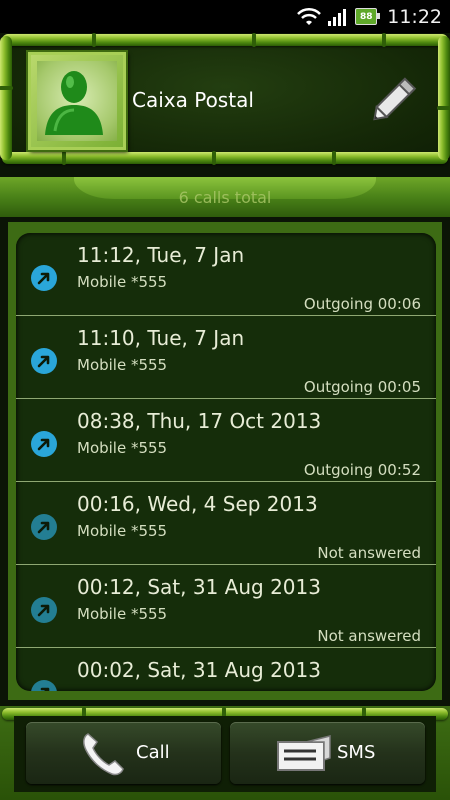 This screenshot has width=450, height=800. I want to click on status-bar: 88 11:22, so click(225, 16).